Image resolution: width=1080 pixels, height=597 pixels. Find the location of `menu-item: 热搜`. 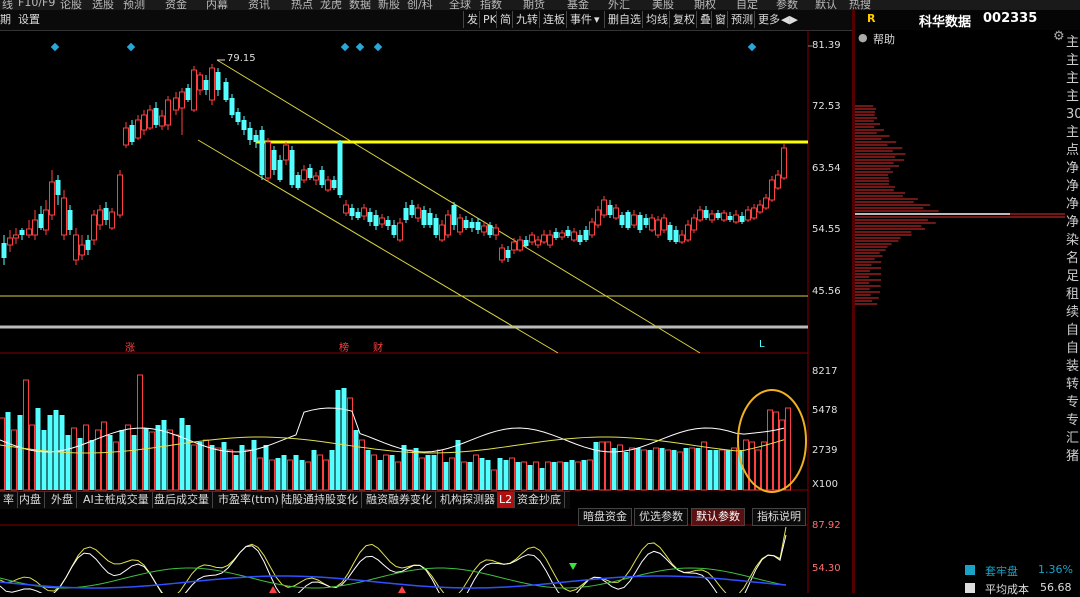

menu-item: 热搜 is located at coordinates (860, 5).